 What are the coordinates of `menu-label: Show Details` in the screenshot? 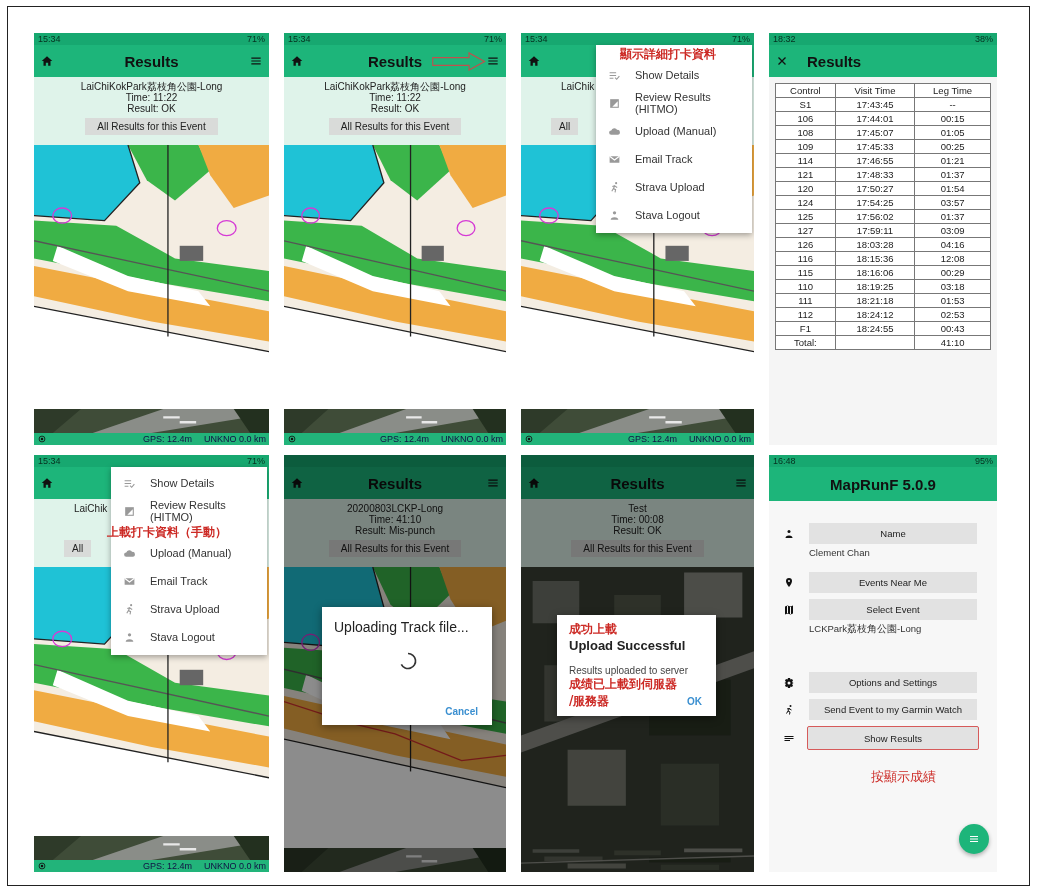 It's located at (667, 75).